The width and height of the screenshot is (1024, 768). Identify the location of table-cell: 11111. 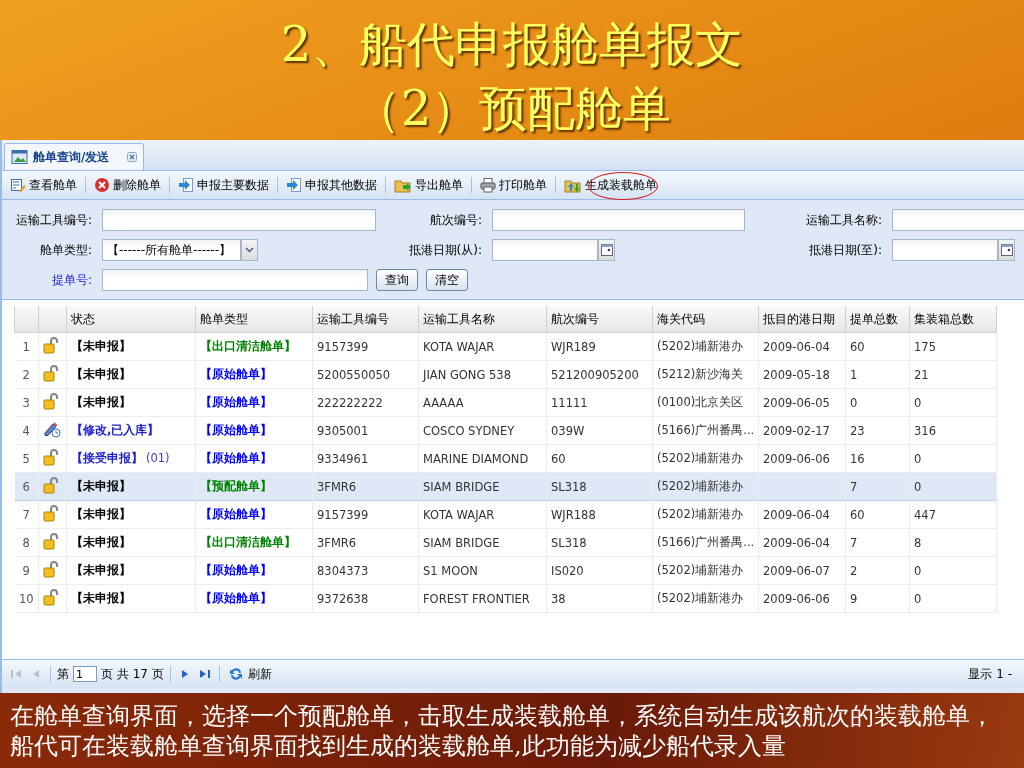
(599, 402).